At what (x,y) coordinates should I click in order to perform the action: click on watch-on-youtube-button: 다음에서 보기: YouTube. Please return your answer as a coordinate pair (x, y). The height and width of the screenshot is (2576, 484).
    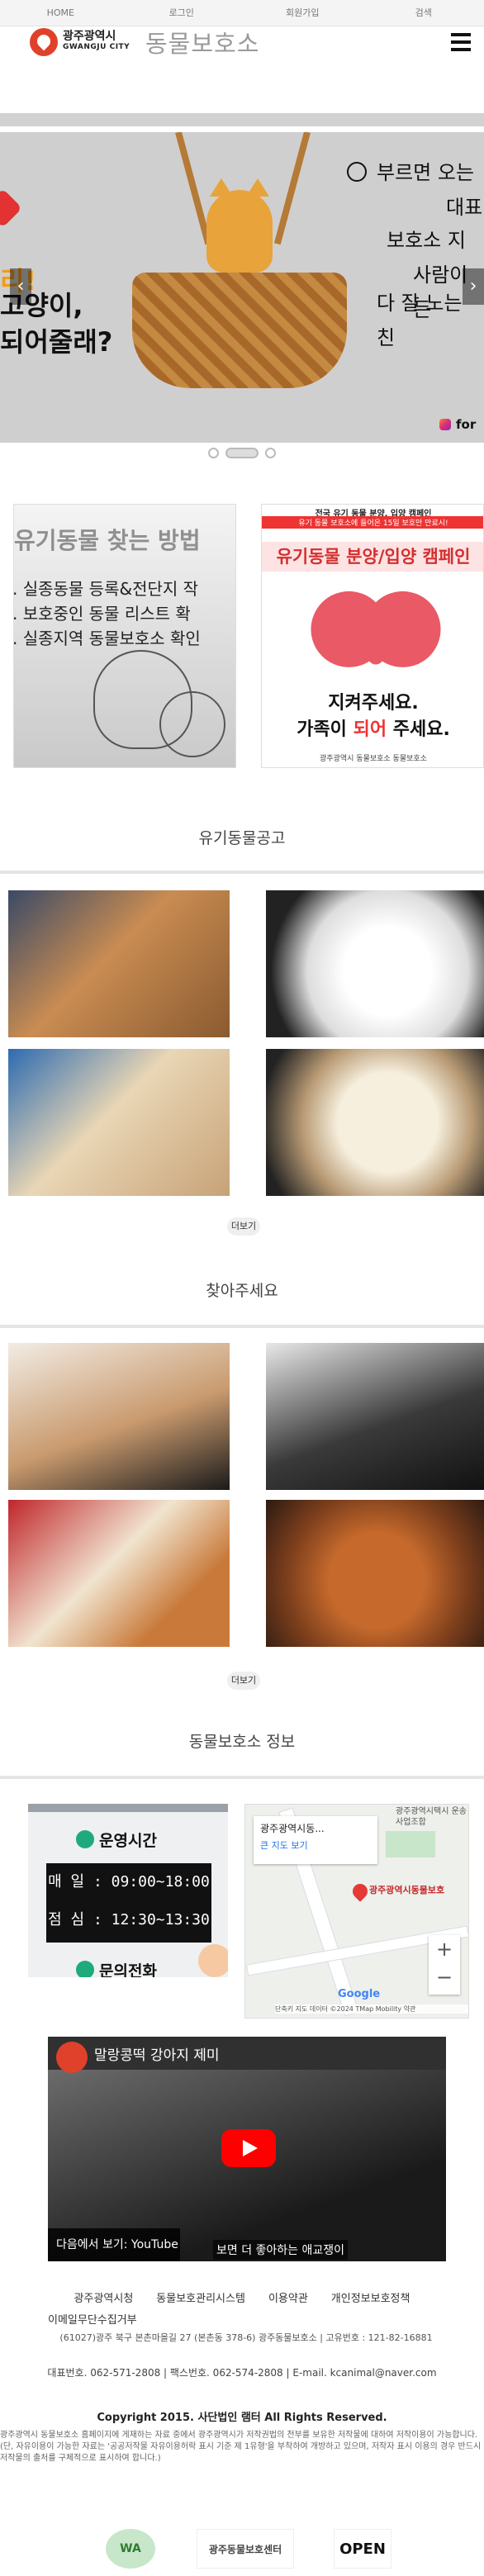
    Looking at the image, I should click on (114, 2244).